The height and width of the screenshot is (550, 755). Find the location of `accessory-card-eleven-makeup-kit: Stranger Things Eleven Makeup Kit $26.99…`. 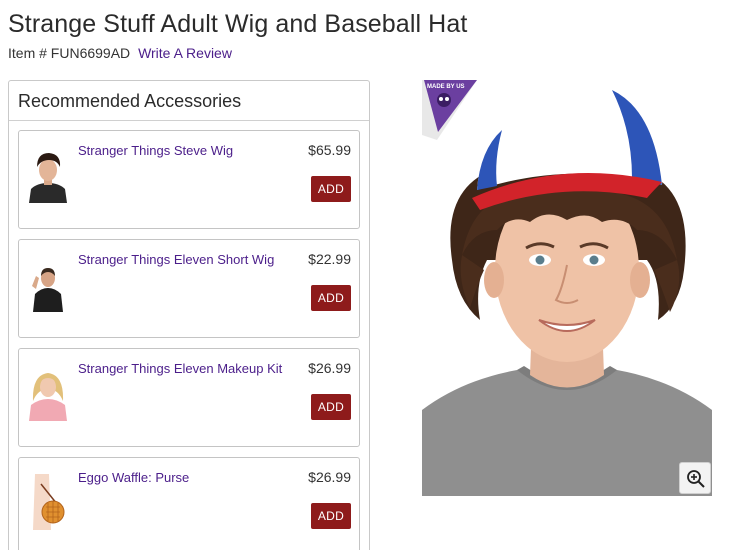

accessory-card-eleven-makeup-kit: Stranger Things Eleven Makeup Kit $26.99… is located at coordinates (189, 397).